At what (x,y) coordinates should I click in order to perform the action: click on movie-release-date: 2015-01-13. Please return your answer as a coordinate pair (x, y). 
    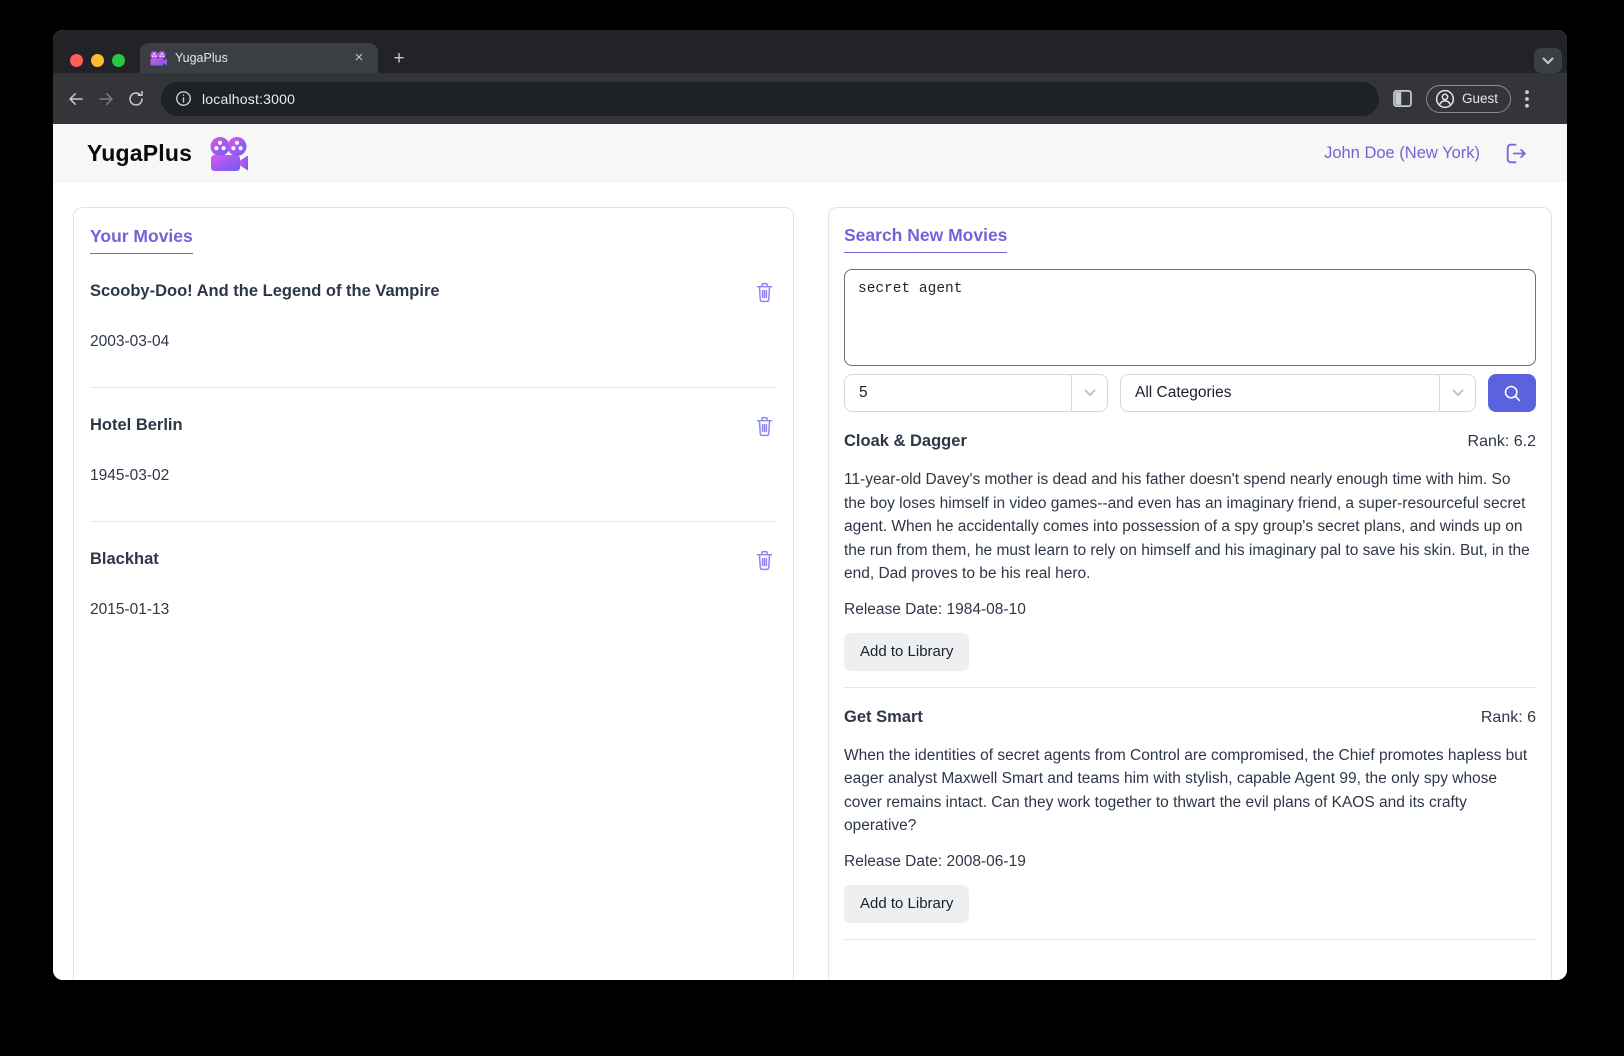
    Looking at the image, I should click on (130, 609).